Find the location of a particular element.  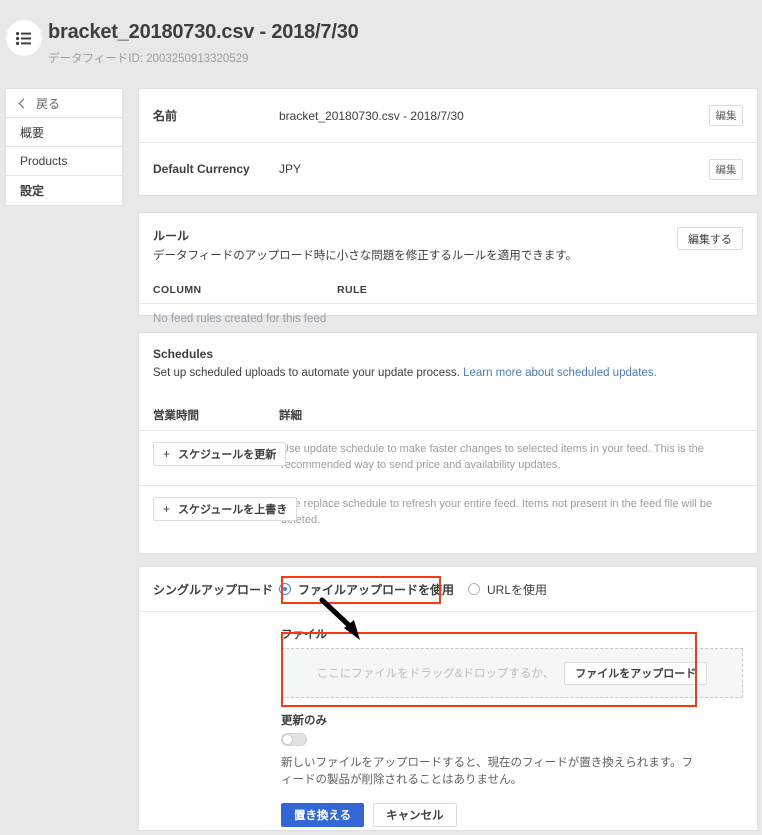

sidebar-item-label: 設定 is located at coordinates (32, 191).